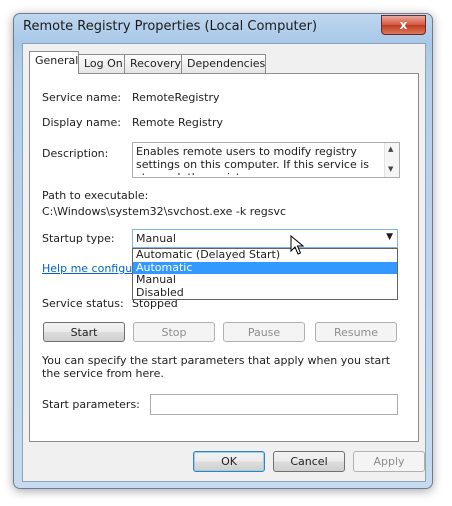 The height and width of the screenshot is (506, 452). What do you see at coordinates (390, 149) in the screenshot?
I see `scroll-up-icon: ▲` at bounding box center [390, 149].